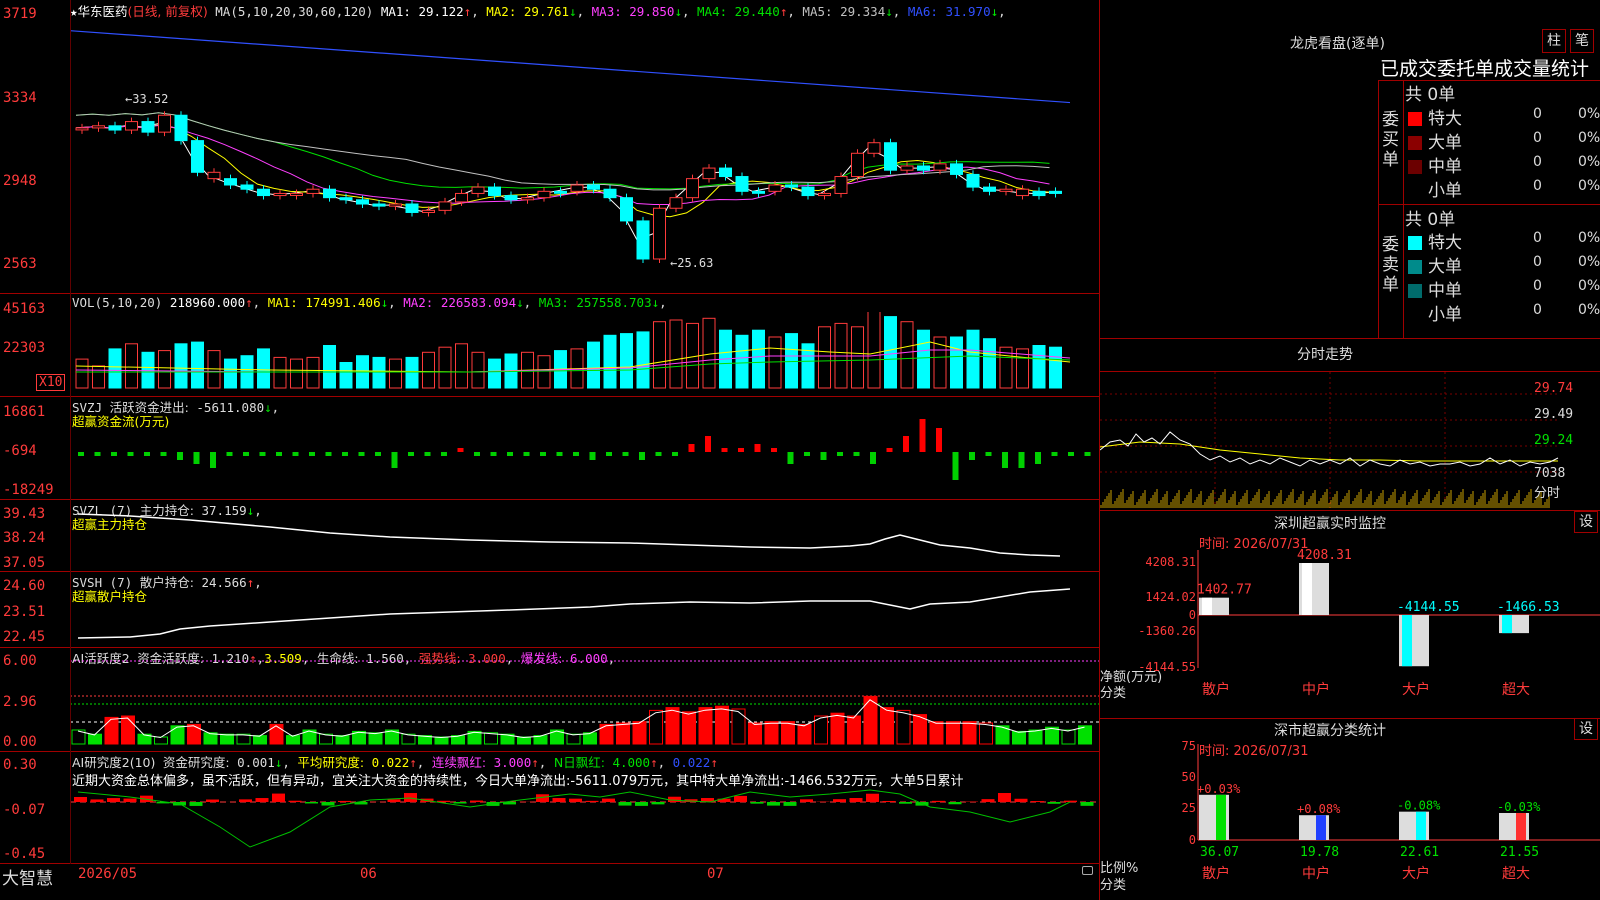 Image resolution: width=1600 pixels, height=900 pixels. What do you see at coordinates (1582, 41) in the screenshot?
I see `tick-view-button: 笔` at bounding box center [1582, 41].